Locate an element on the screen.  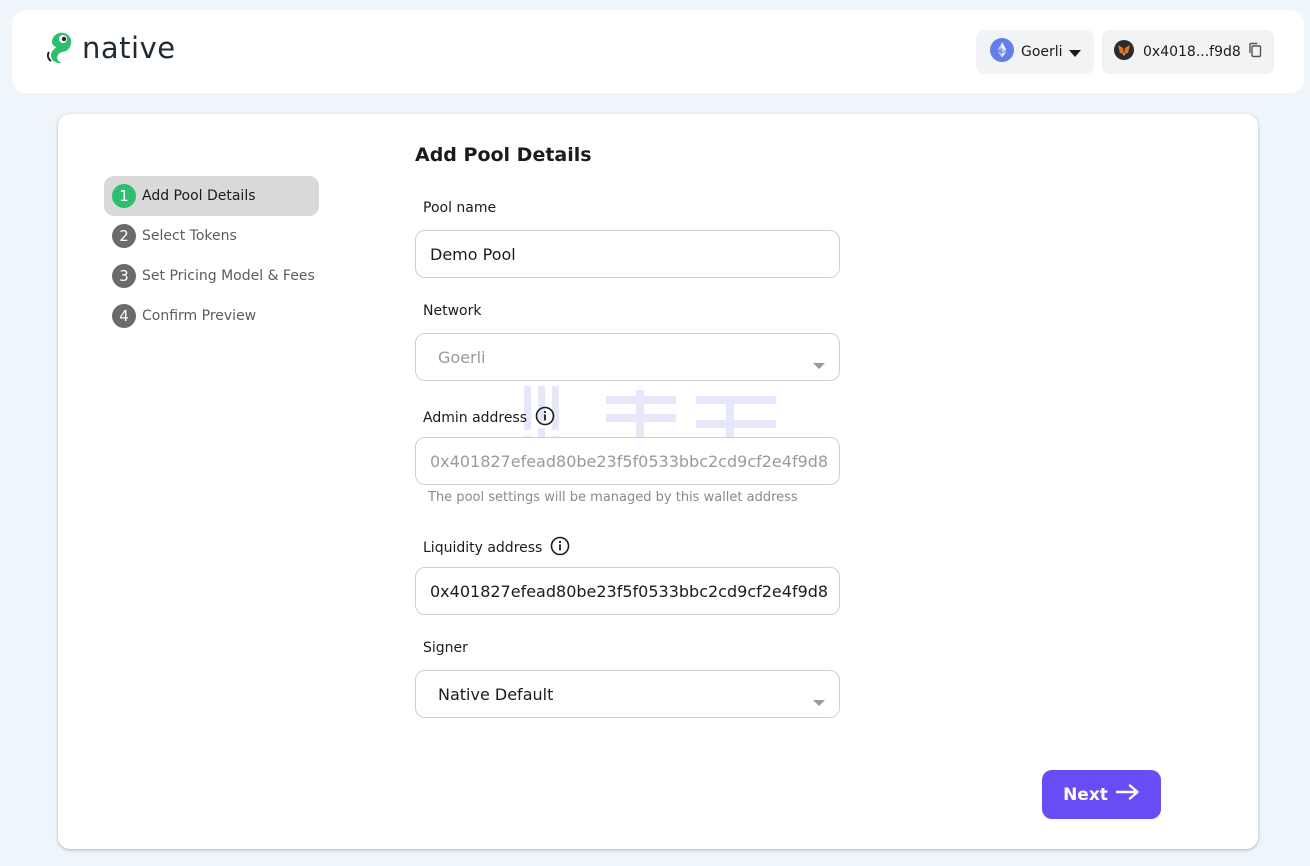
native-logo-icon is located at coordinates (61, 48).